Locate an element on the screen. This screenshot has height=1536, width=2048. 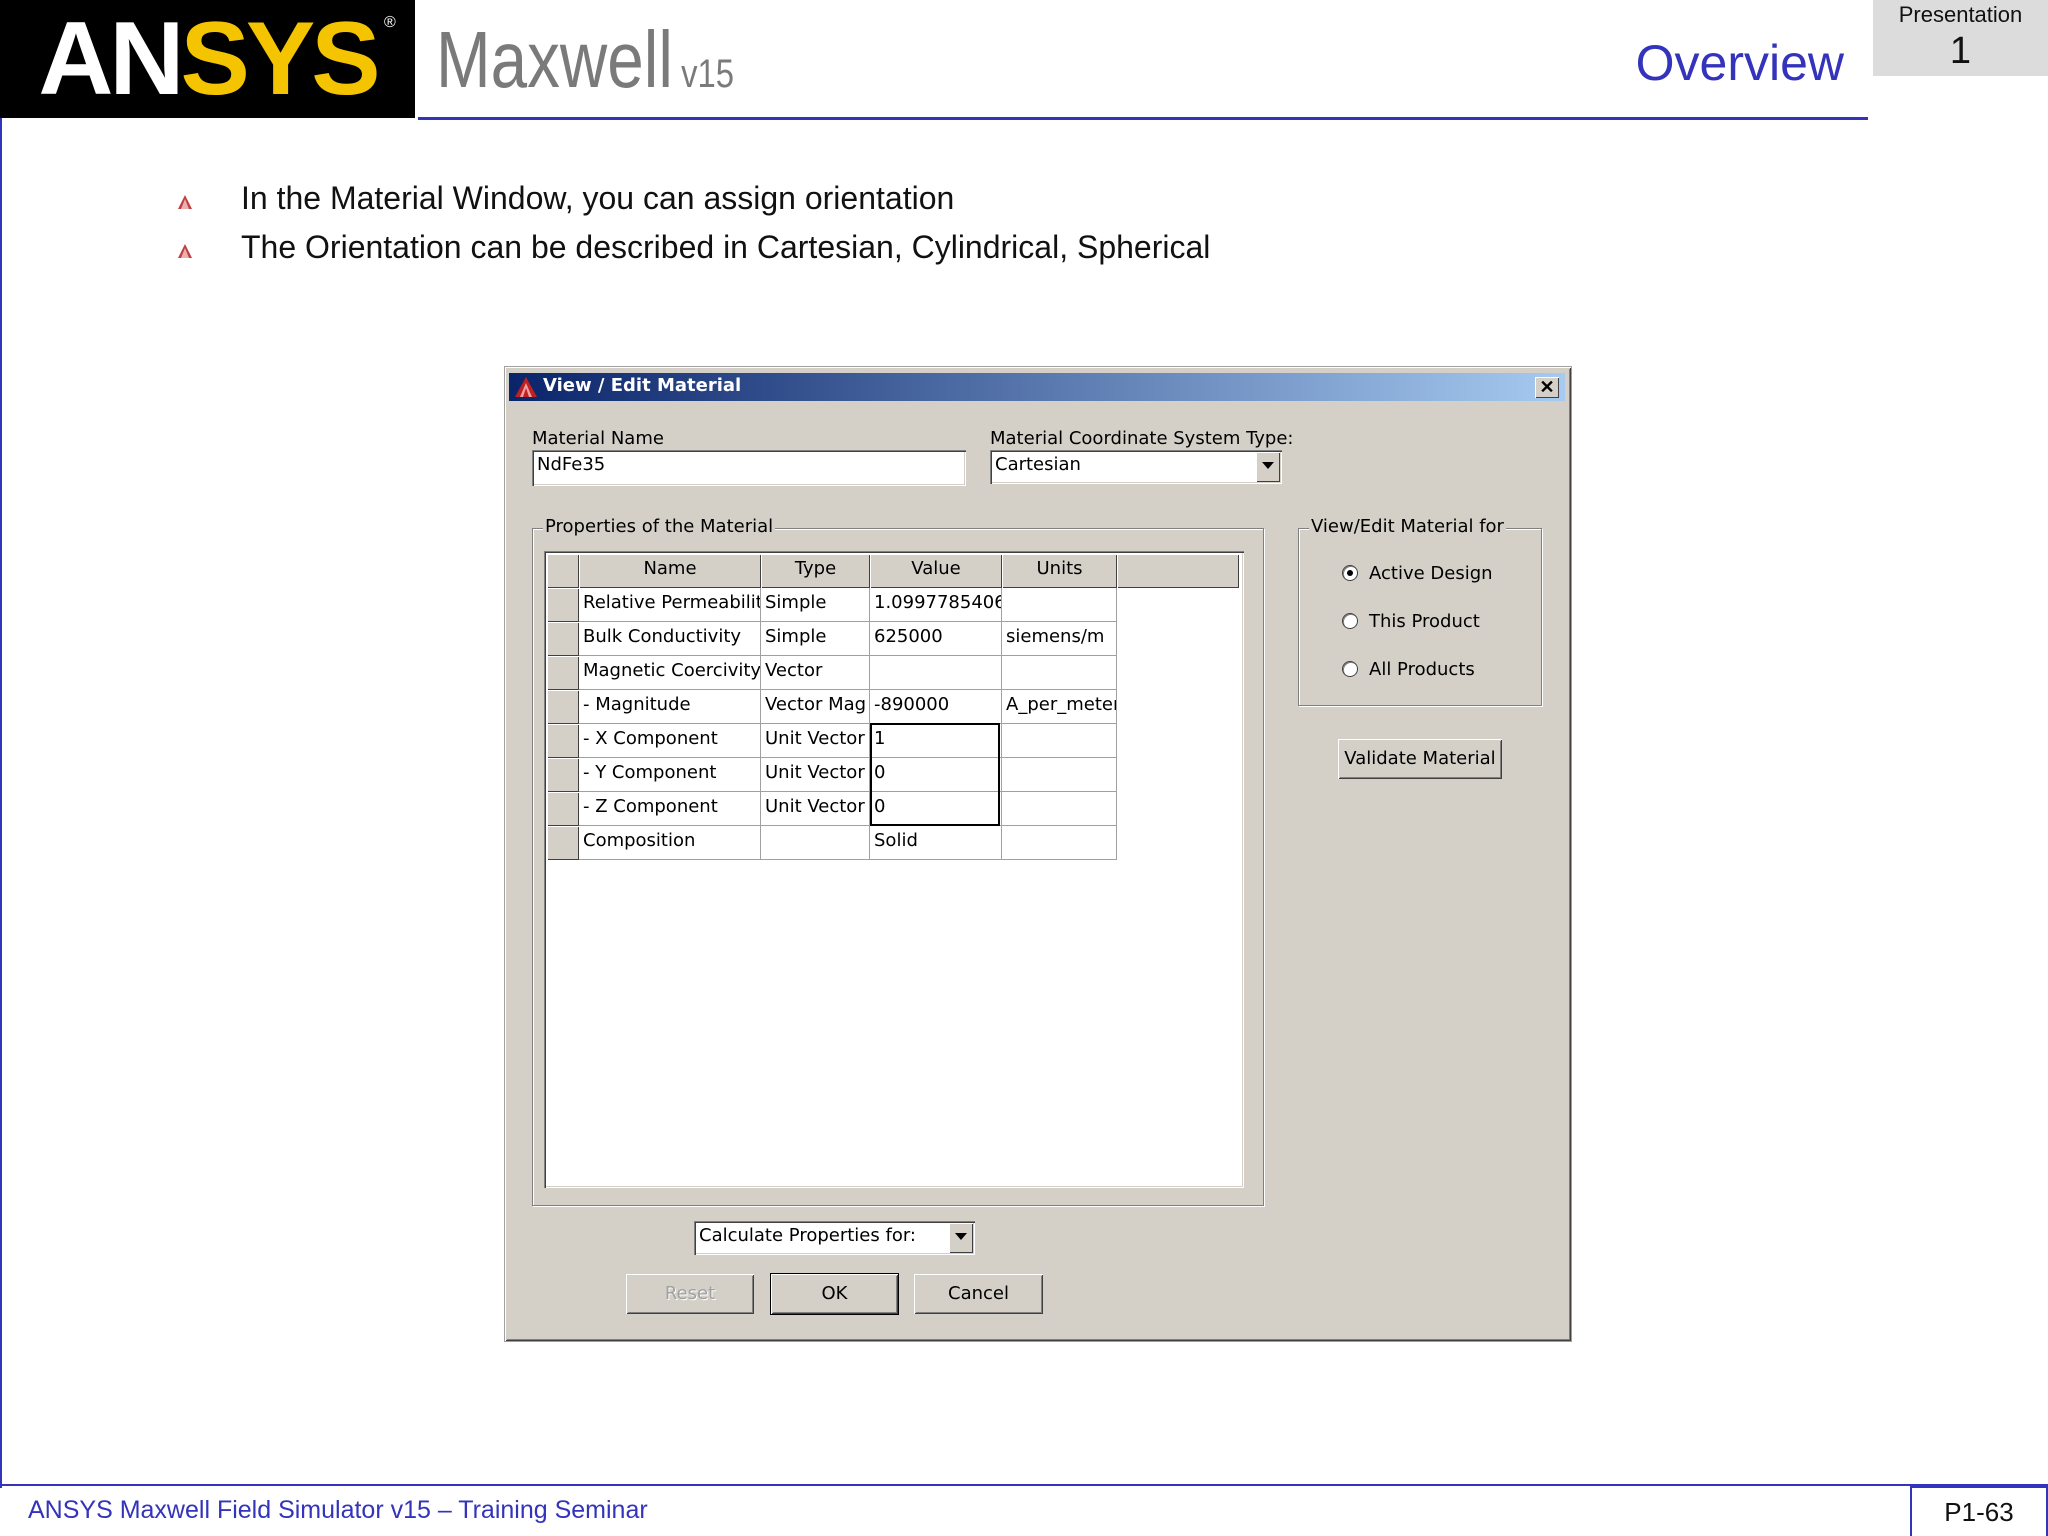
cell-name: - Y Component is located at coordinates (670, 775).